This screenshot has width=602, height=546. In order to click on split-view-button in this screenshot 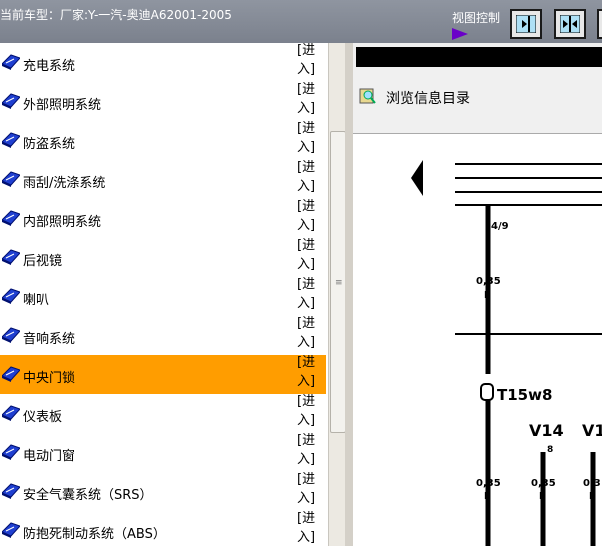, I will do `click(570, 24)`.